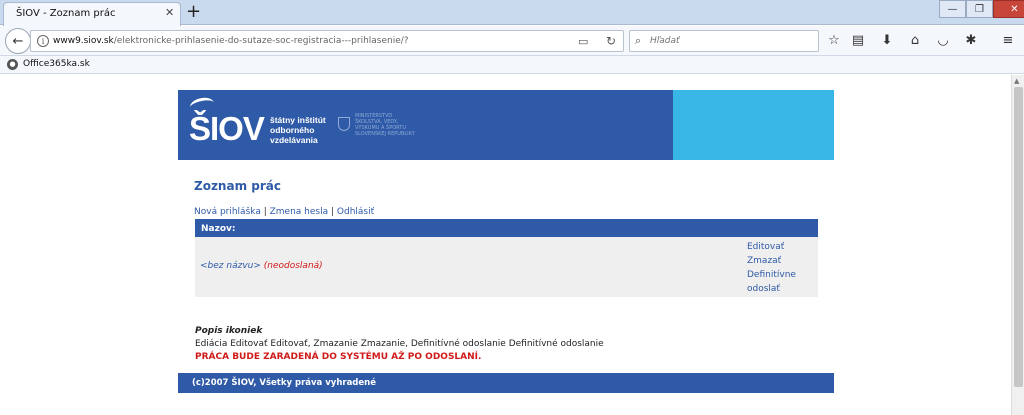  What do you see at coordinates (1008, 9) in the screenshot?
I see `close-window-button: ✕` at bounding box center [1008, 9].